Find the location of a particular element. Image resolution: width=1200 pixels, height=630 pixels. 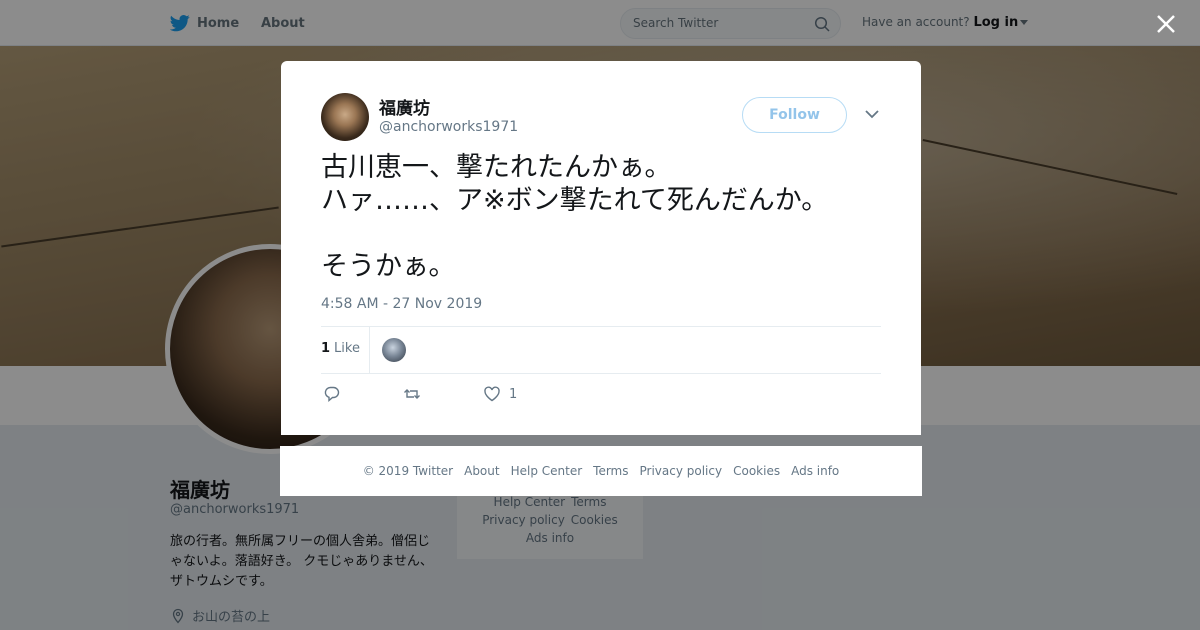

like-action-count: 1 is located at coordinates (513, 394).